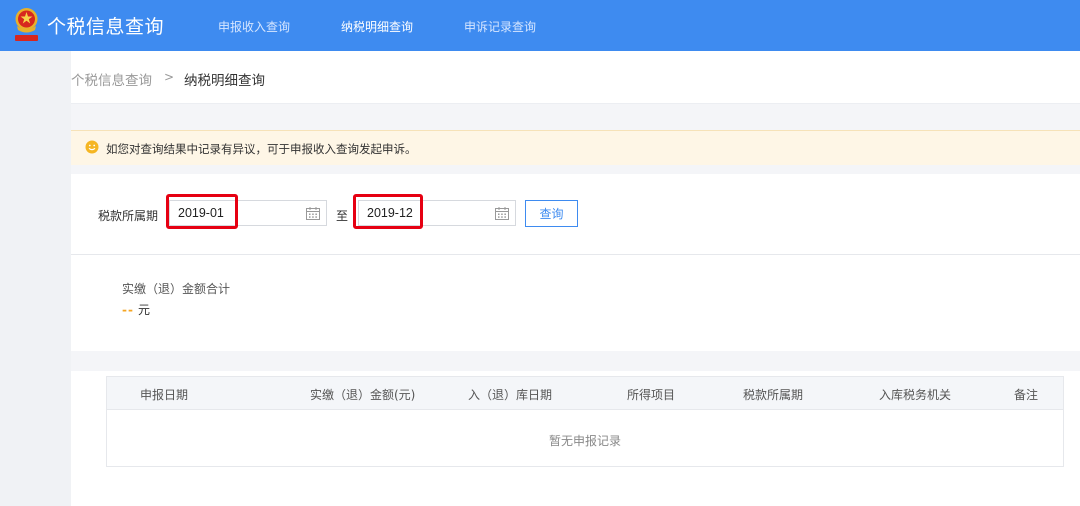 The height and width of the screenshot is (506, 1080). Describe the element at coordinates (128, 216) in the screenshot. I see `tax-period-label: 税款所属期` at that location.